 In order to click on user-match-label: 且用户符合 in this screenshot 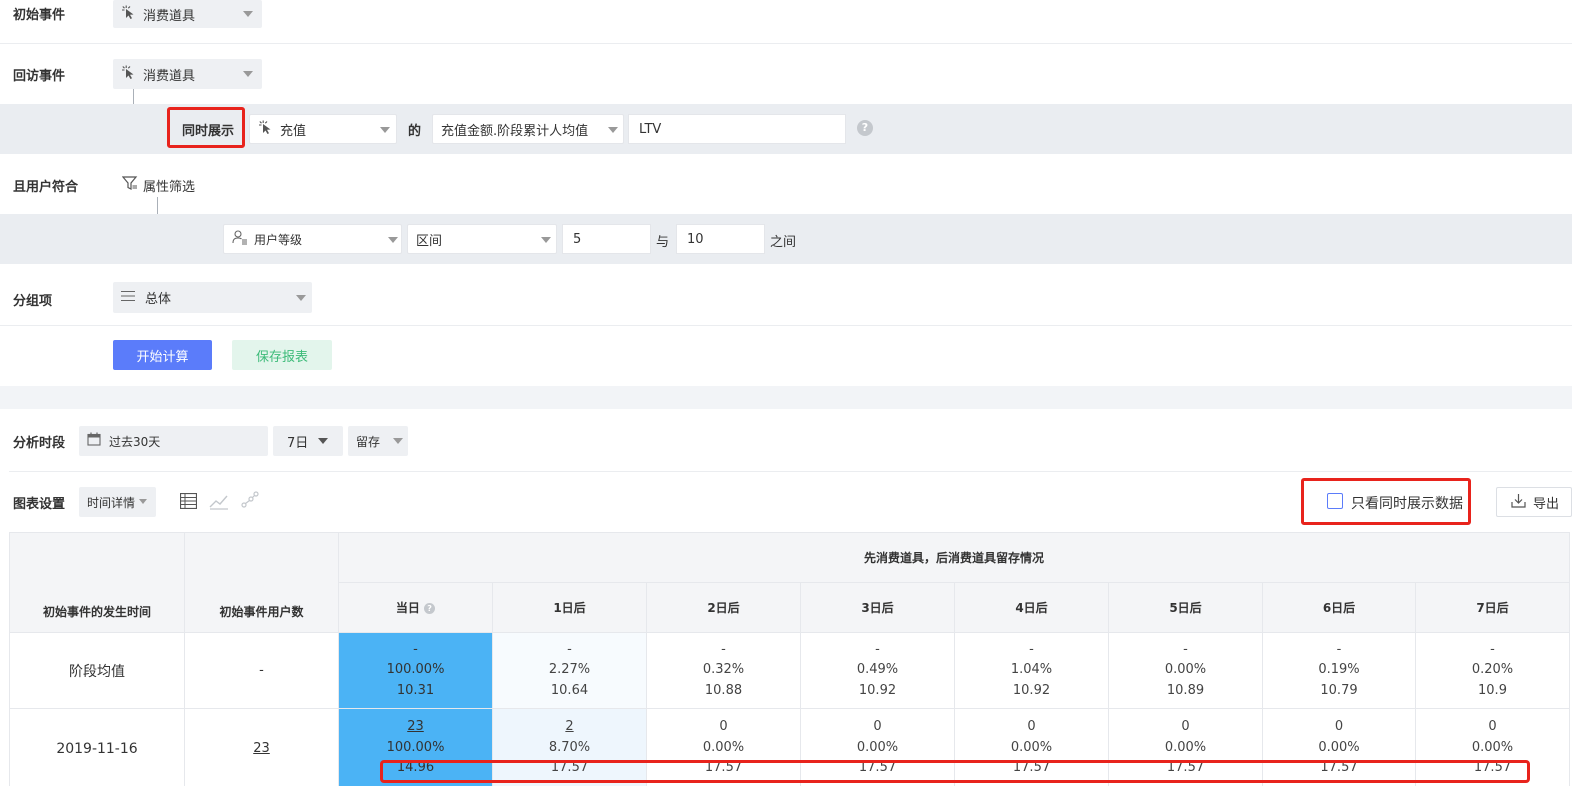, I will do `click(46, 187)`.